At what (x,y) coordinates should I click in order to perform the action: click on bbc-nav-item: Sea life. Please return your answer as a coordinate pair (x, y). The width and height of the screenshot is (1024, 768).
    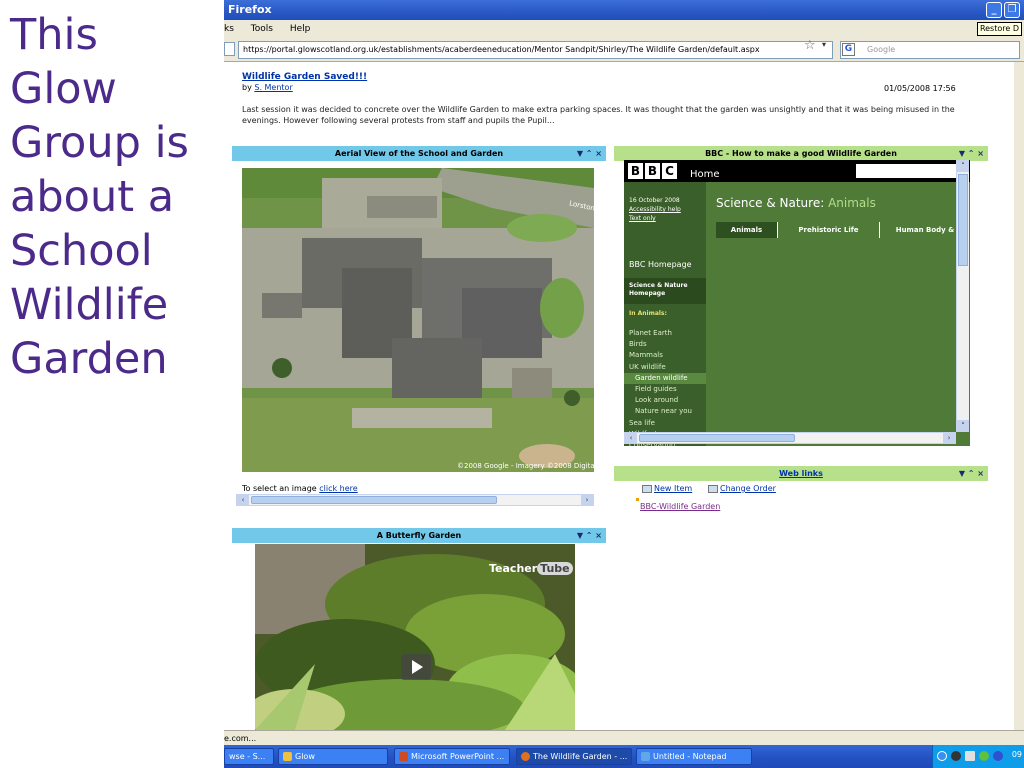
    Looking at the image, I should click on (665, 423).